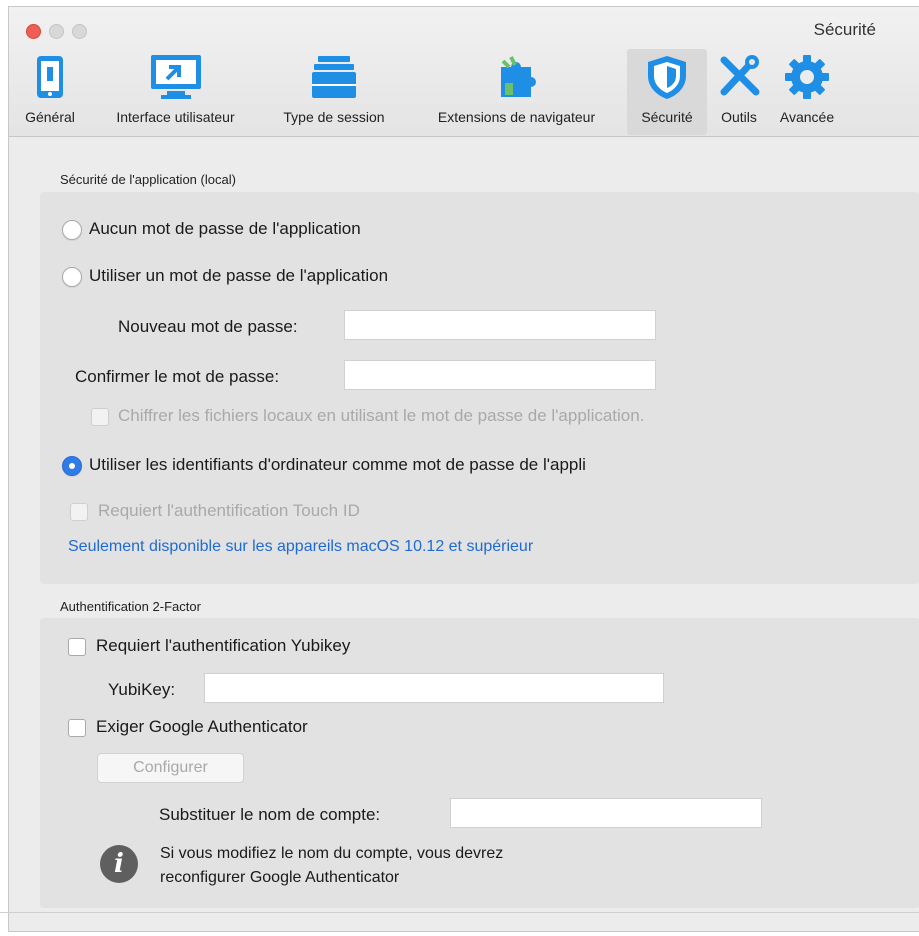  I want to click on toolbar-item-interface: Interface utilisateur, so click(175, 92).